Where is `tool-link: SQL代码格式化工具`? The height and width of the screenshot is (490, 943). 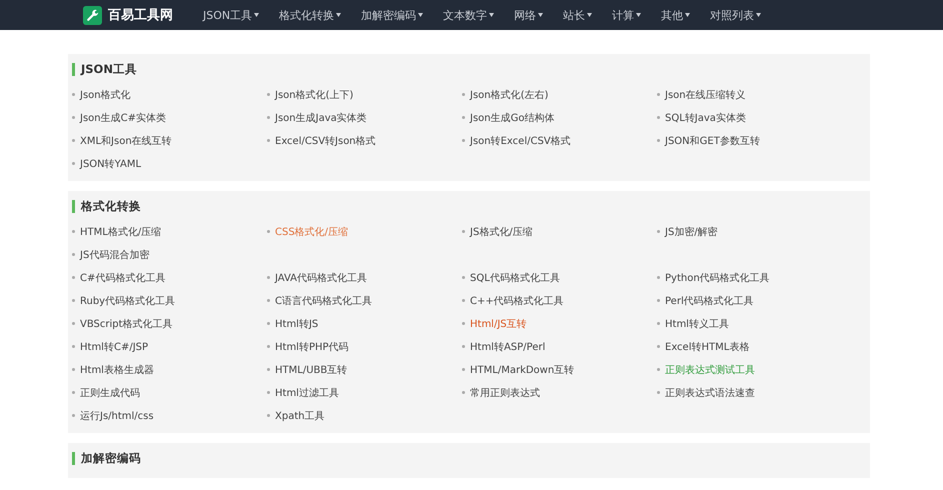 tool-link: SQL代码格式化工具 is located at coordinates (559, 277).